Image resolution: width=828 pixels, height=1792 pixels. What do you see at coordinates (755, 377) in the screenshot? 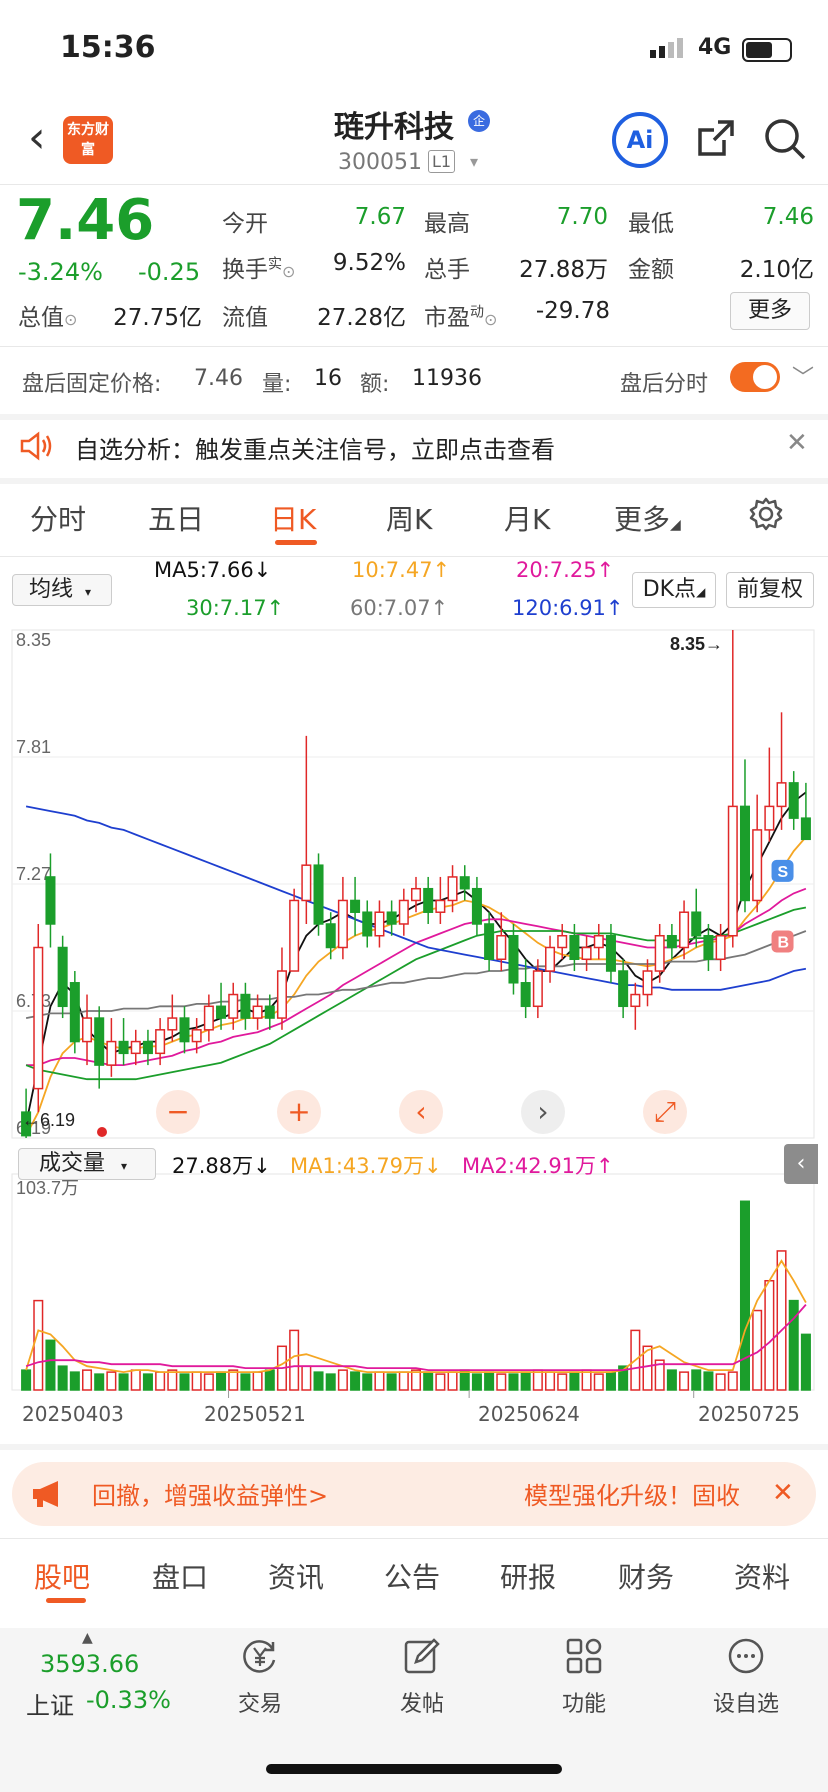
I see `after-hours-toggle` at bounding box center [755, 377].